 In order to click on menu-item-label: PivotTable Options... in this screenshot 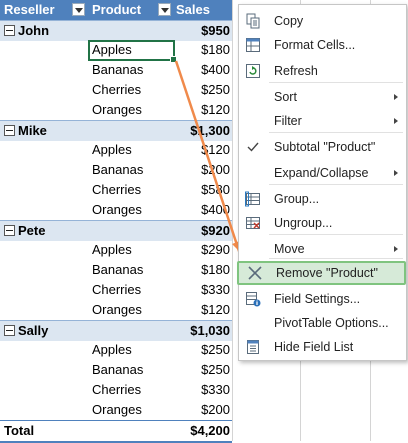, I will do `click(331, 323)`.